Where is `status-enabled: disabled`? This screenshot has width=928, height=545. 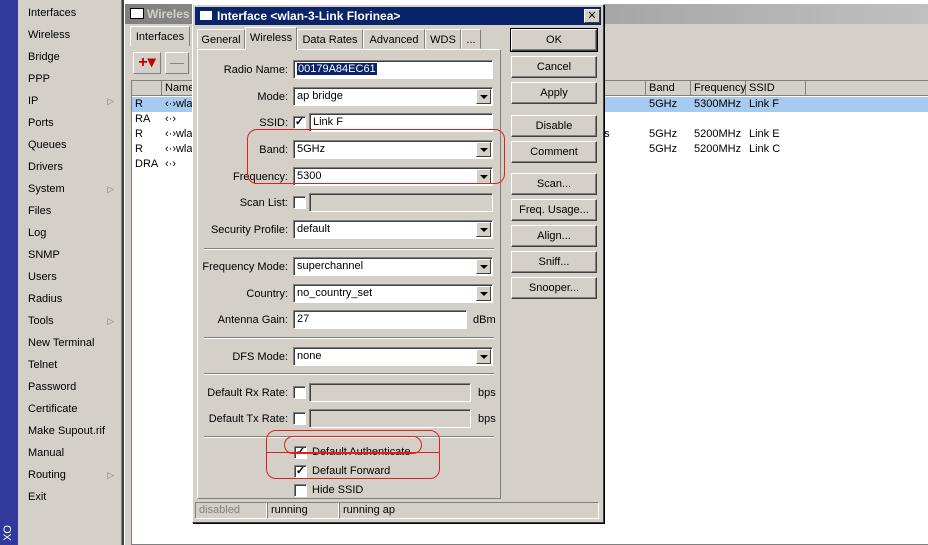
status-enabled: disabled is located at coordinates (231, 510).